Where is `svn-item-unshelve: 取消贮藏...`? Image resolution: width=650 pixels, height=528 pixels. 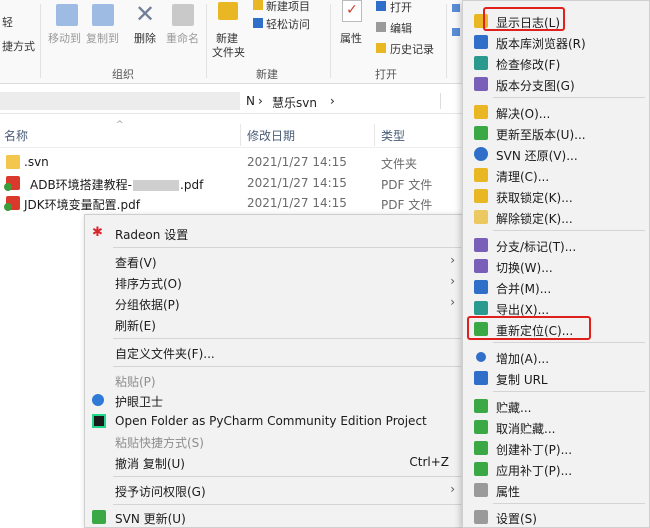 svn-item-unshelve: 取消贮藏... is located at coordinates (556, 427).